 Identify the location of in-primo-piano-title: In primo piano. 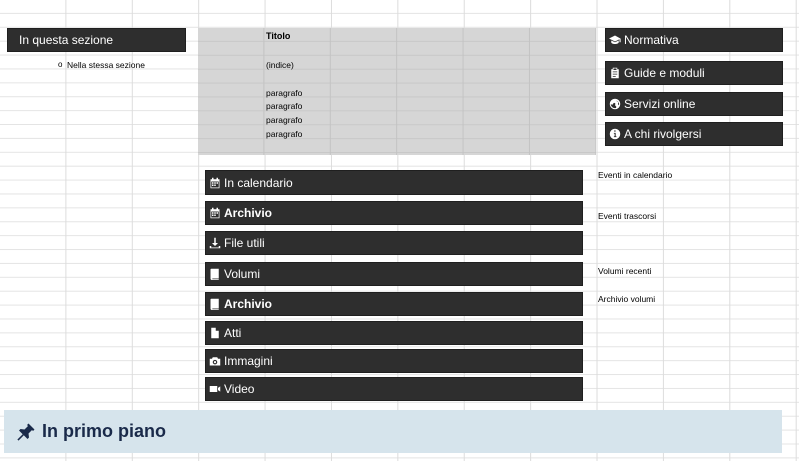
(104, 431).